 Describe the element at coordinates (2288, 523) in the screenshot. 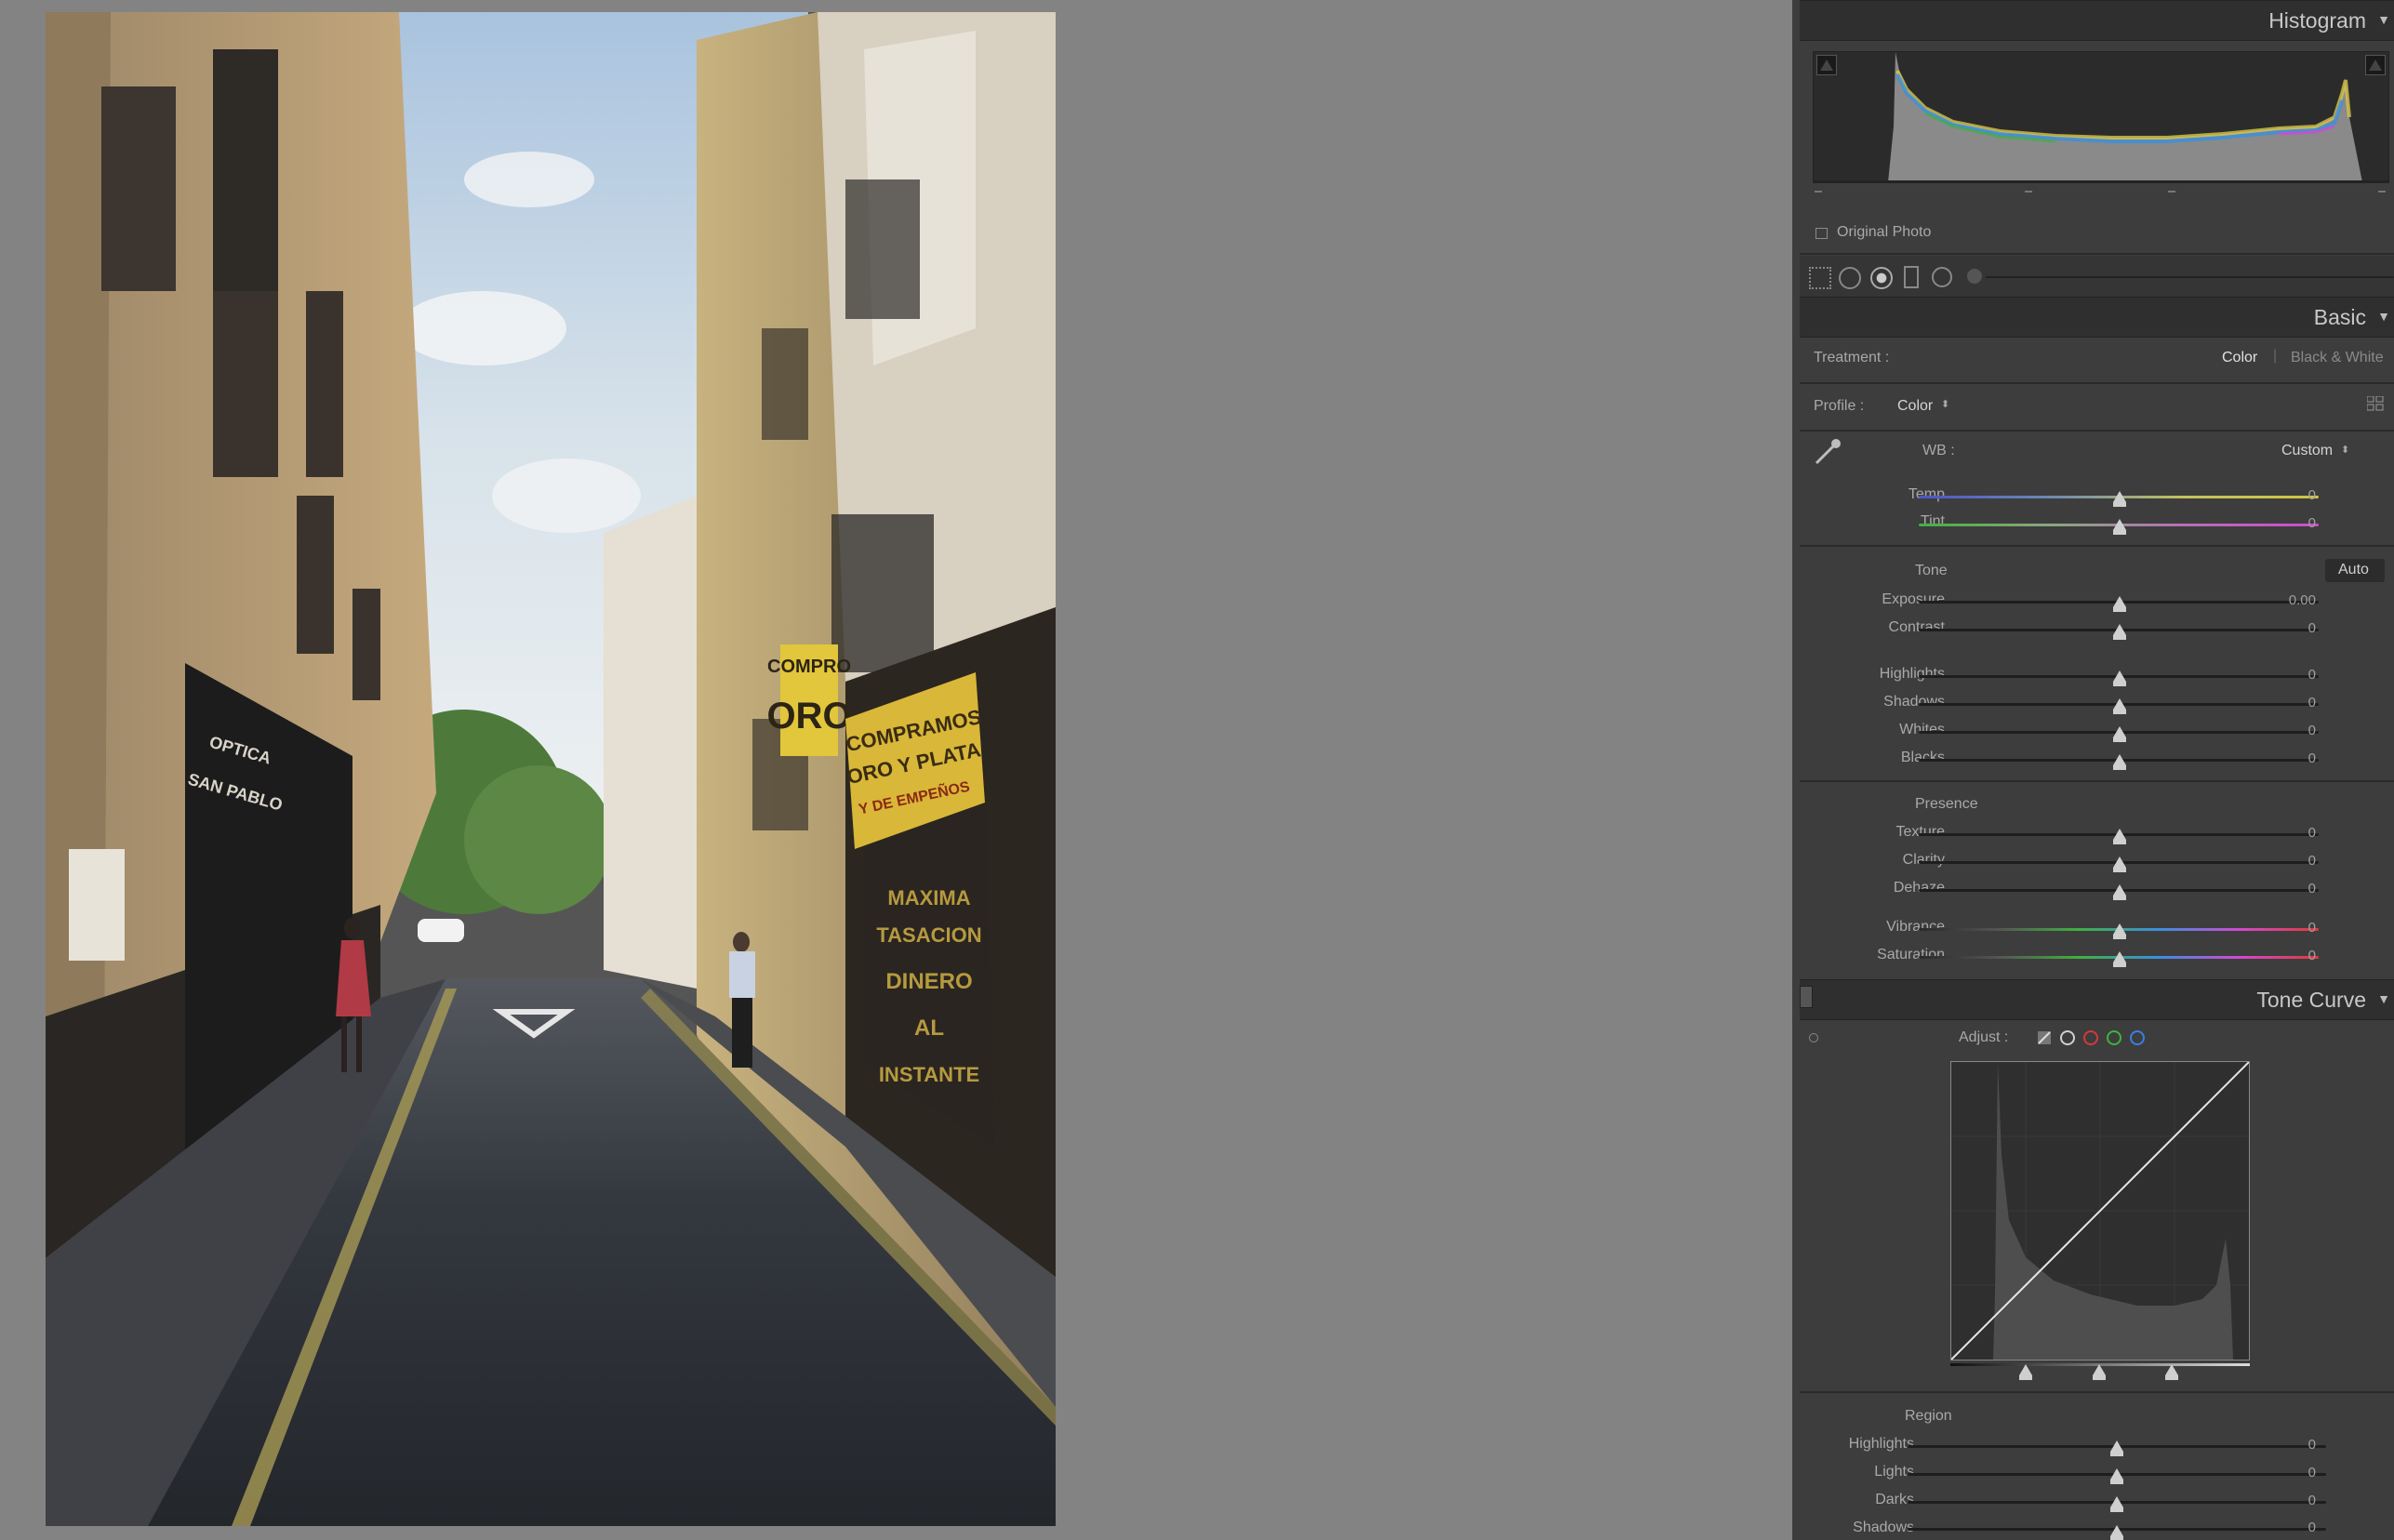

I see `slider-value-tint: 0` at that location.